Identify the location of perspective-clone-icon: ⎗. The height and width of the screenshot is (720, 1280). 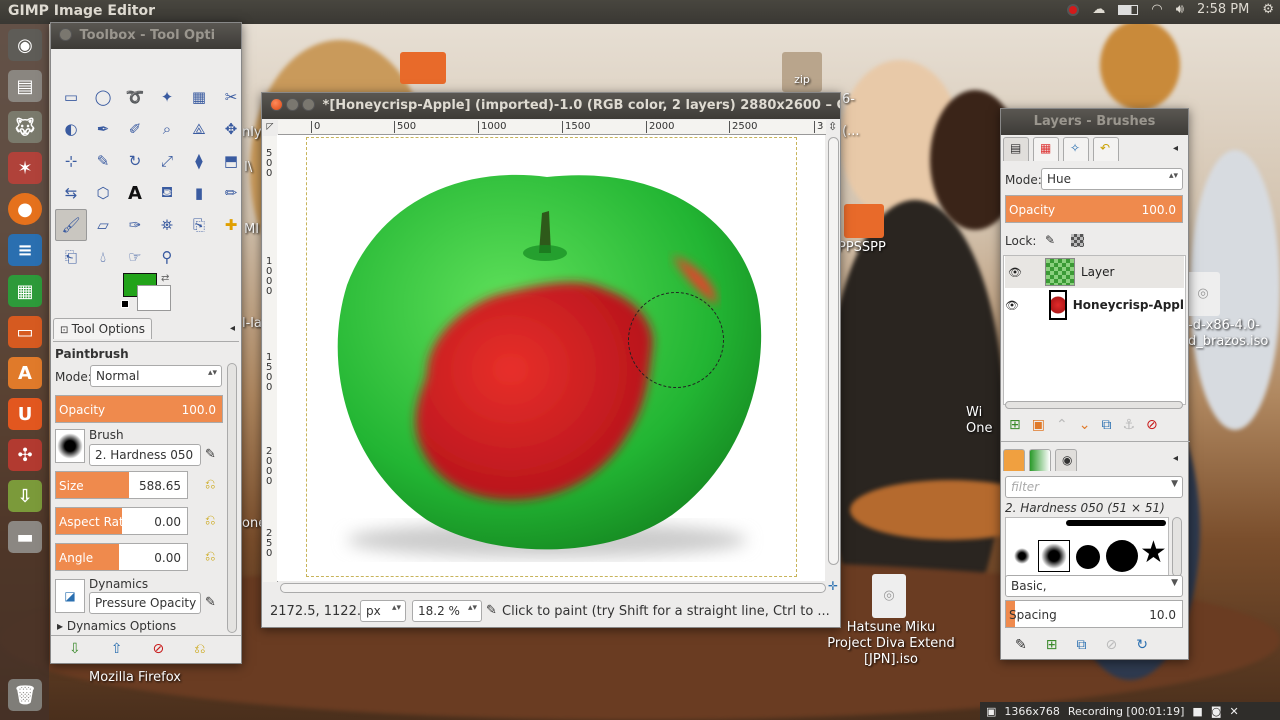
(71, 257).